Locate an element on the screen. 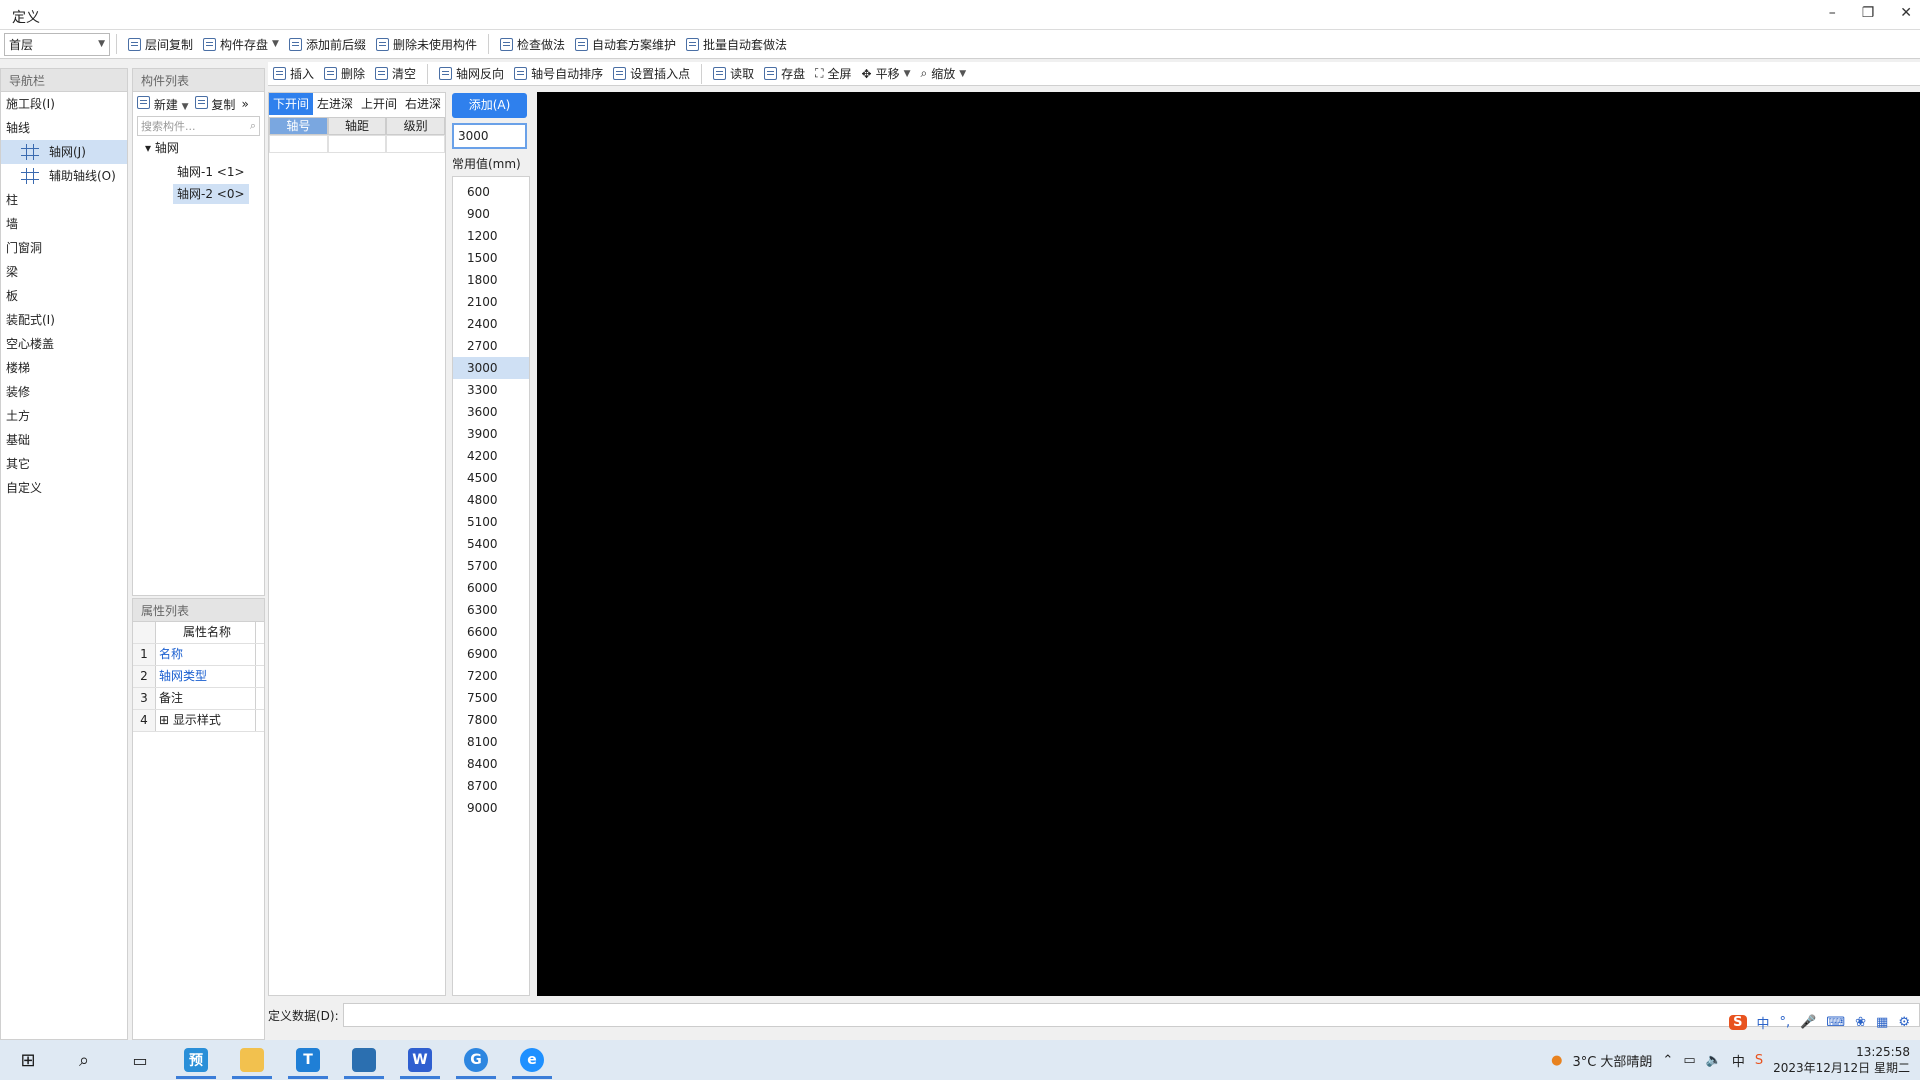  common-value-item: 4200 is located at coordinates (491, 456).